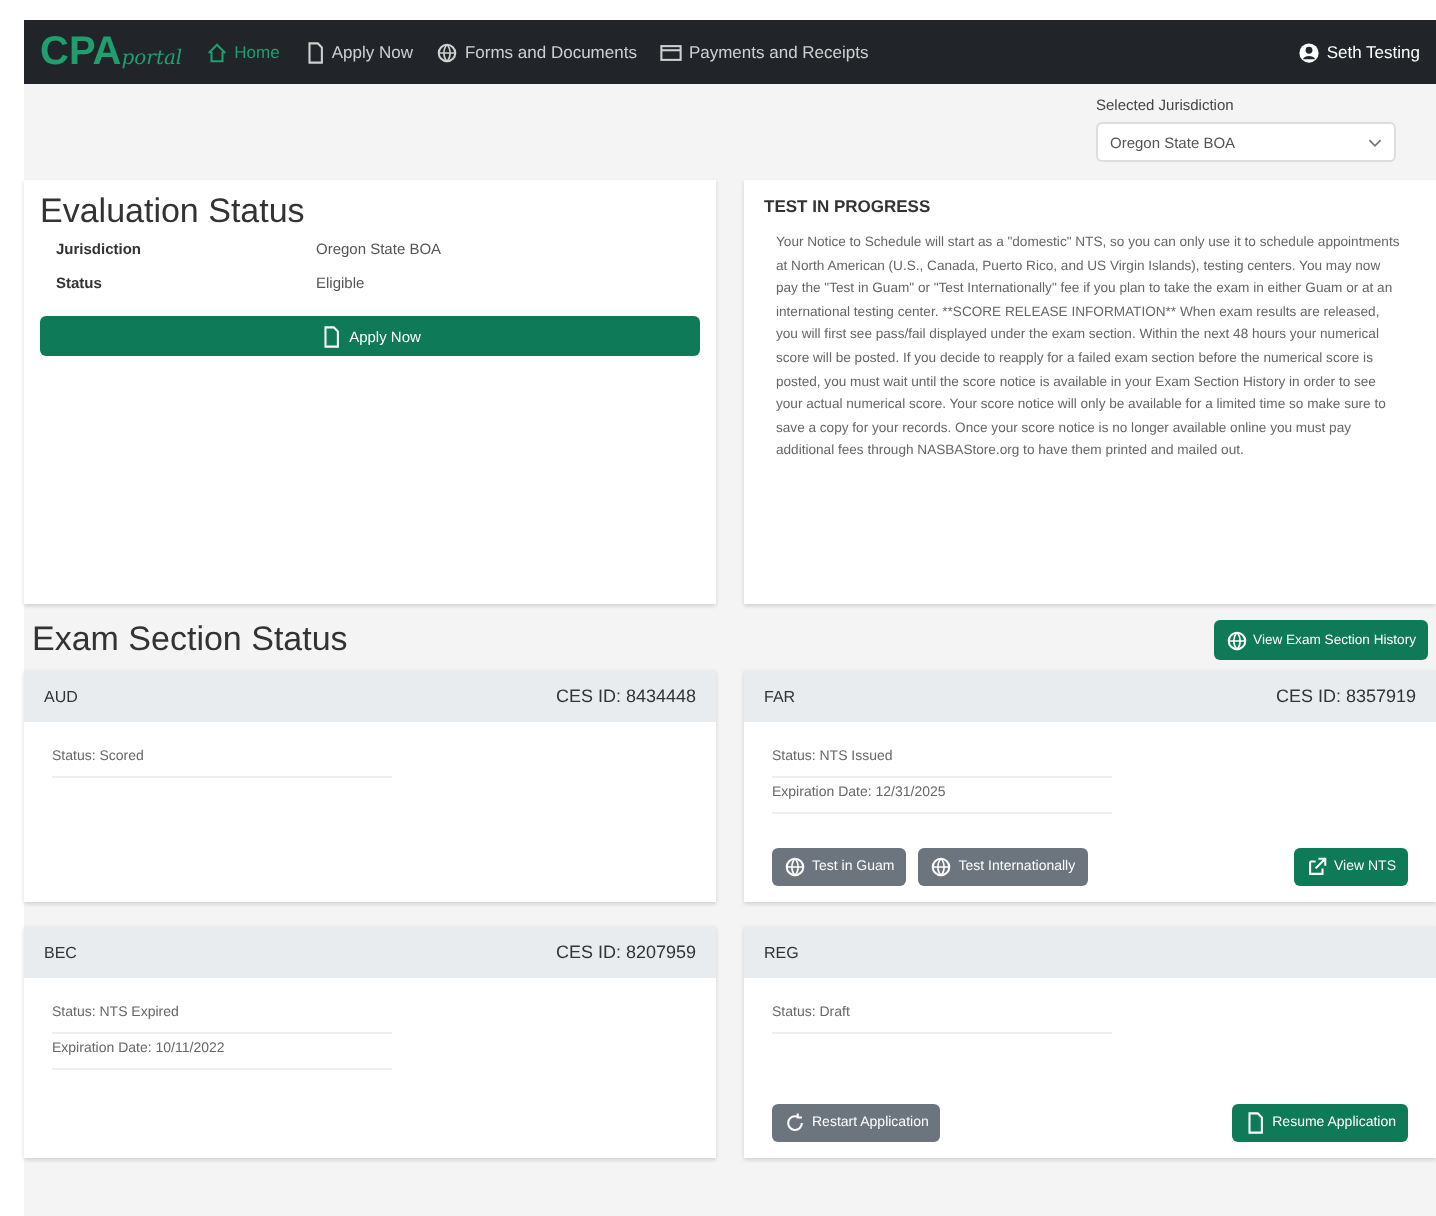  I want to click on ces-id: CES ID: 8207959, so click(625, 952).